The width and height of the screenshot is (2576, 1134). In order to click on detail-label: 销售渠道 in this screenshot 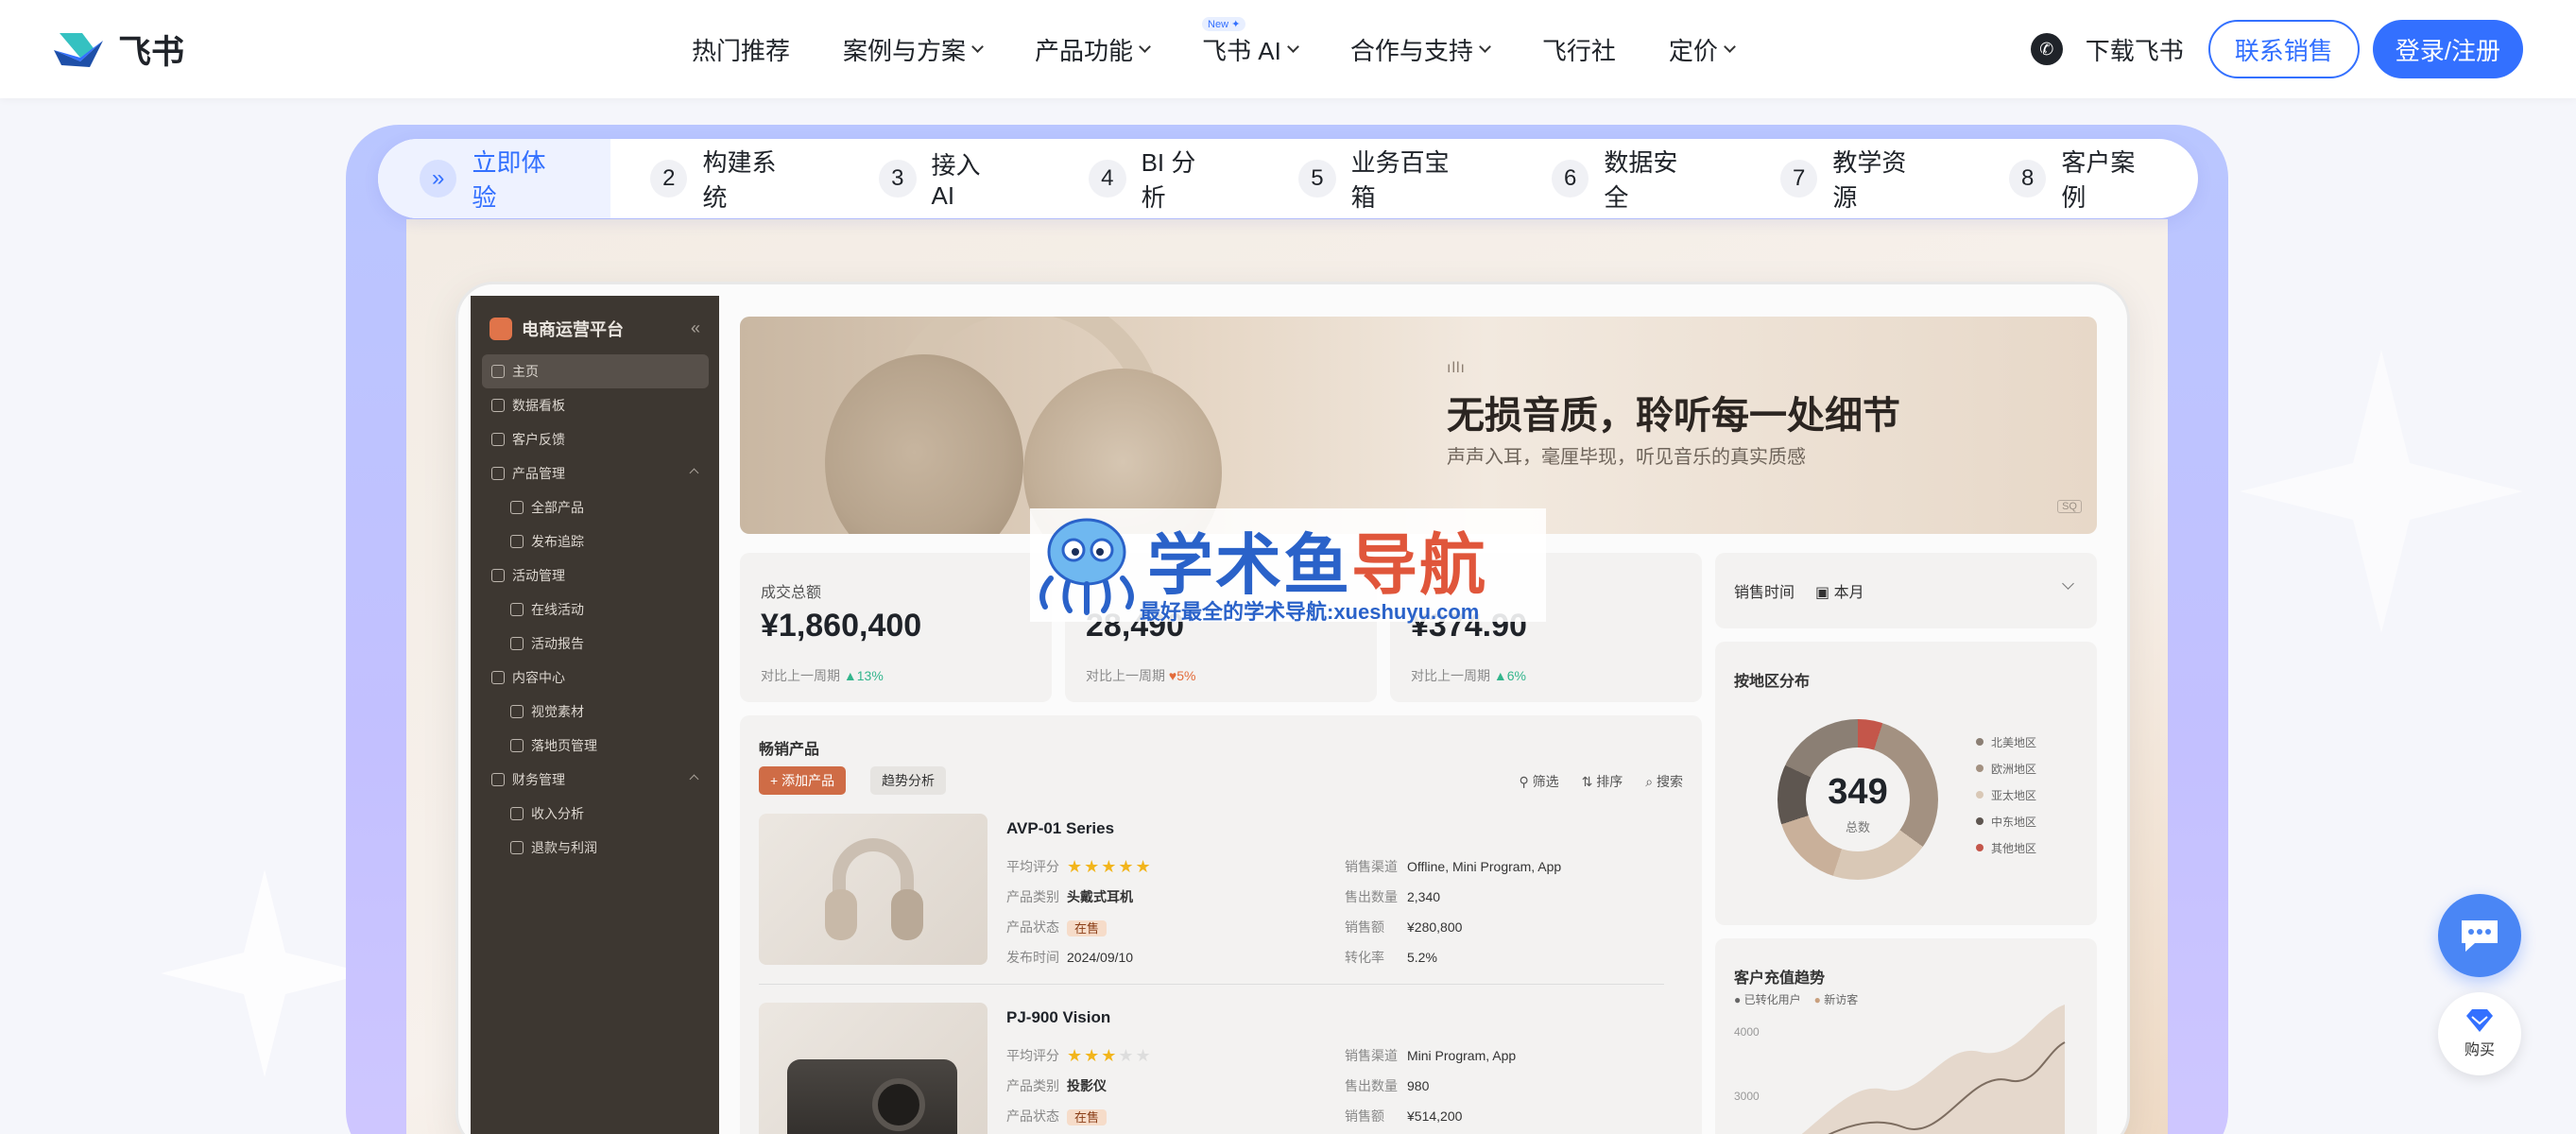, I will do `click(1371, 866)`.